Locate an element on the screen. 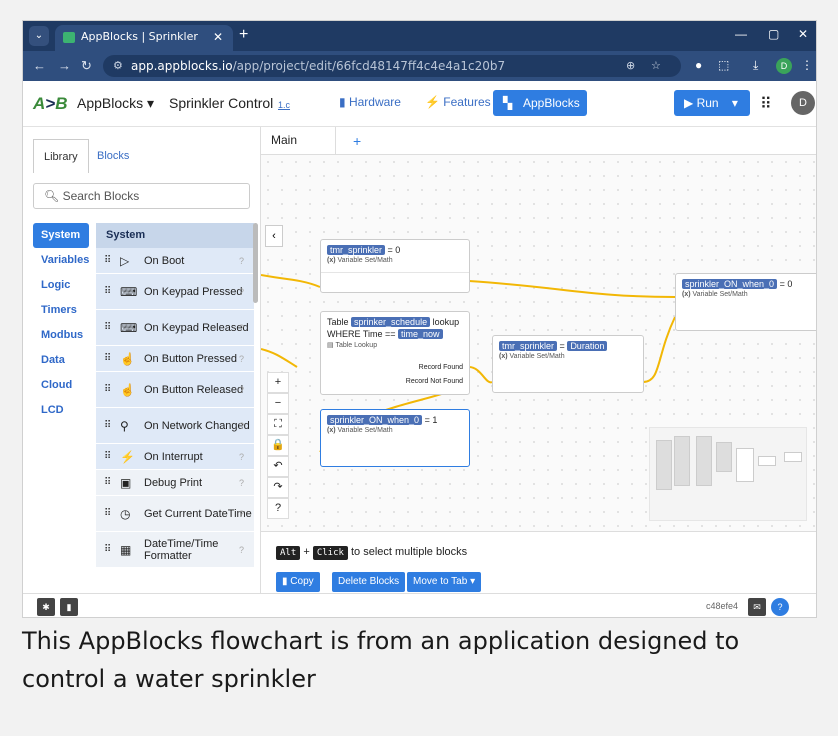  hand-pointer-icon: ☝ is located at coordinates (127, 389).